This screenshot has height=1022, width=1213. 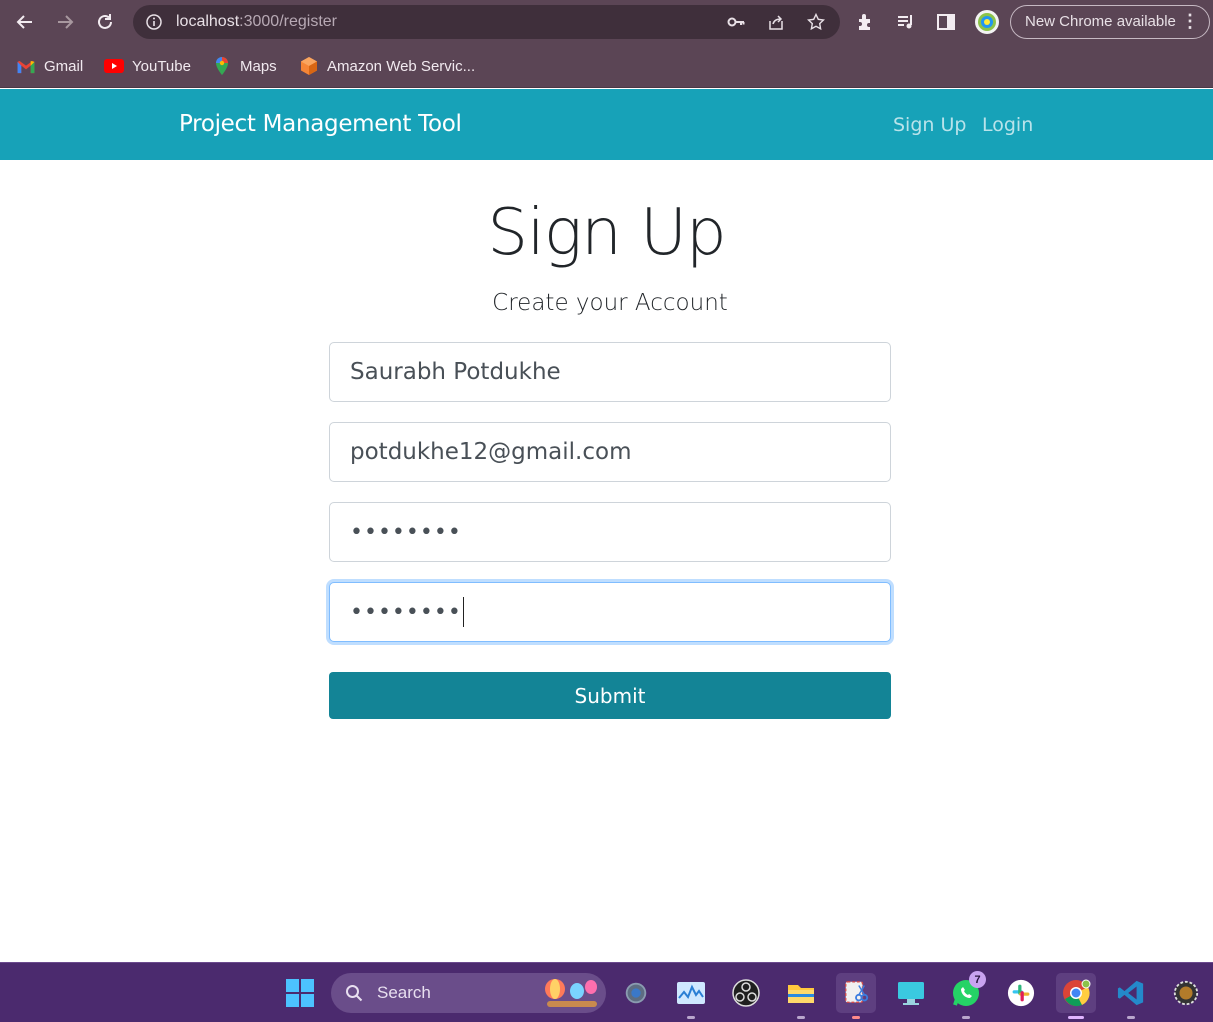 What do you see at coordinates (610, 372) in the screenshot?
I see `fullname-field: Saurabh Potdukhe` at bounding box center [610, 372].